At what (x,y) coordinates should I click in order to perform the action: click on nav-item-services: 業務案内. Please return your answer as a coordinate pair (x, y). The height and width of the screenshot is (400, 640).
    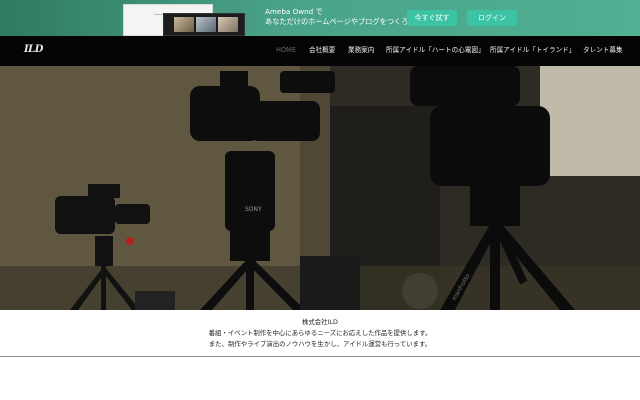
    Looking at the image, I should click on (361, 50).